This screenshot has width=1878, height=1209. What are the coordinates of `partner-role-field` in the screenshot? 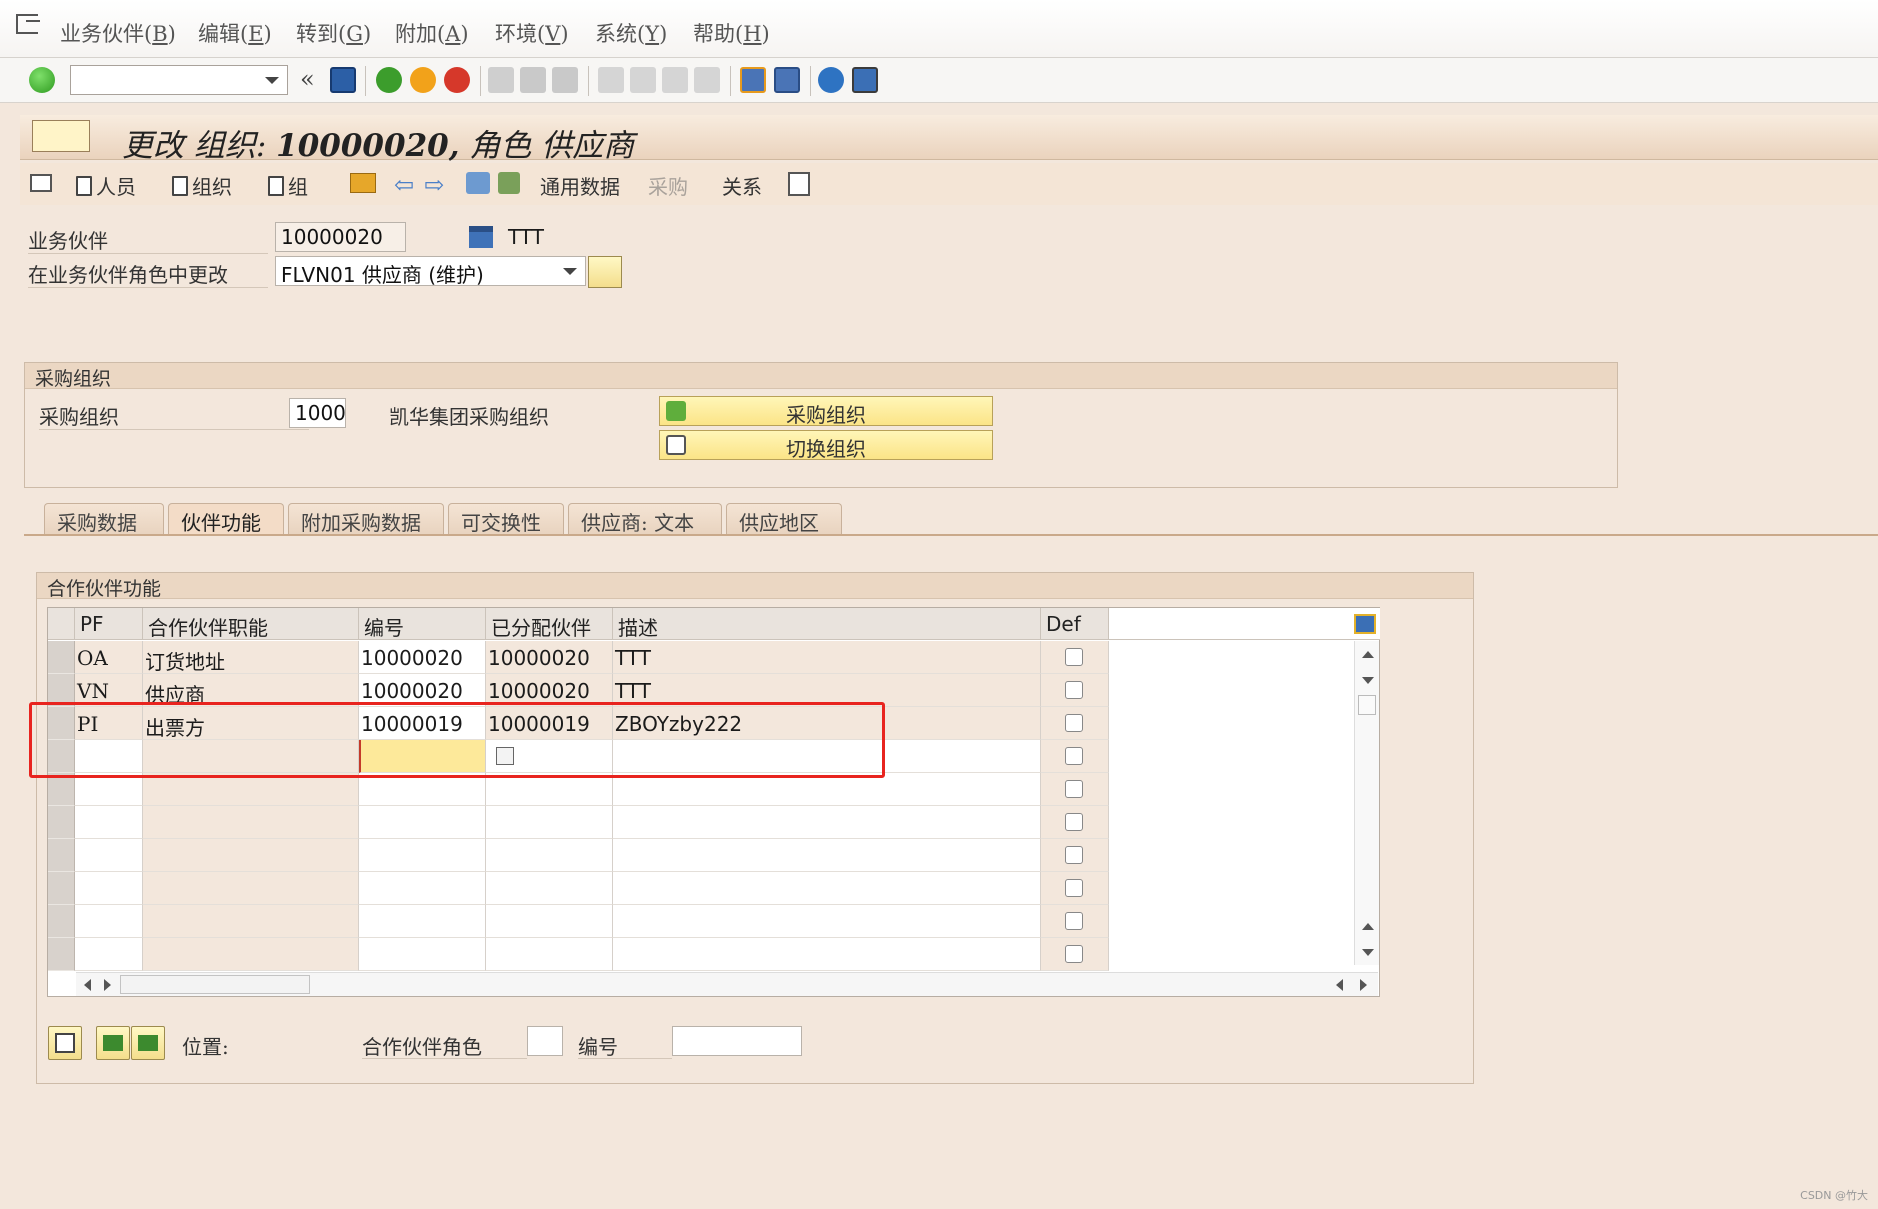 It's located at (545, 1041).